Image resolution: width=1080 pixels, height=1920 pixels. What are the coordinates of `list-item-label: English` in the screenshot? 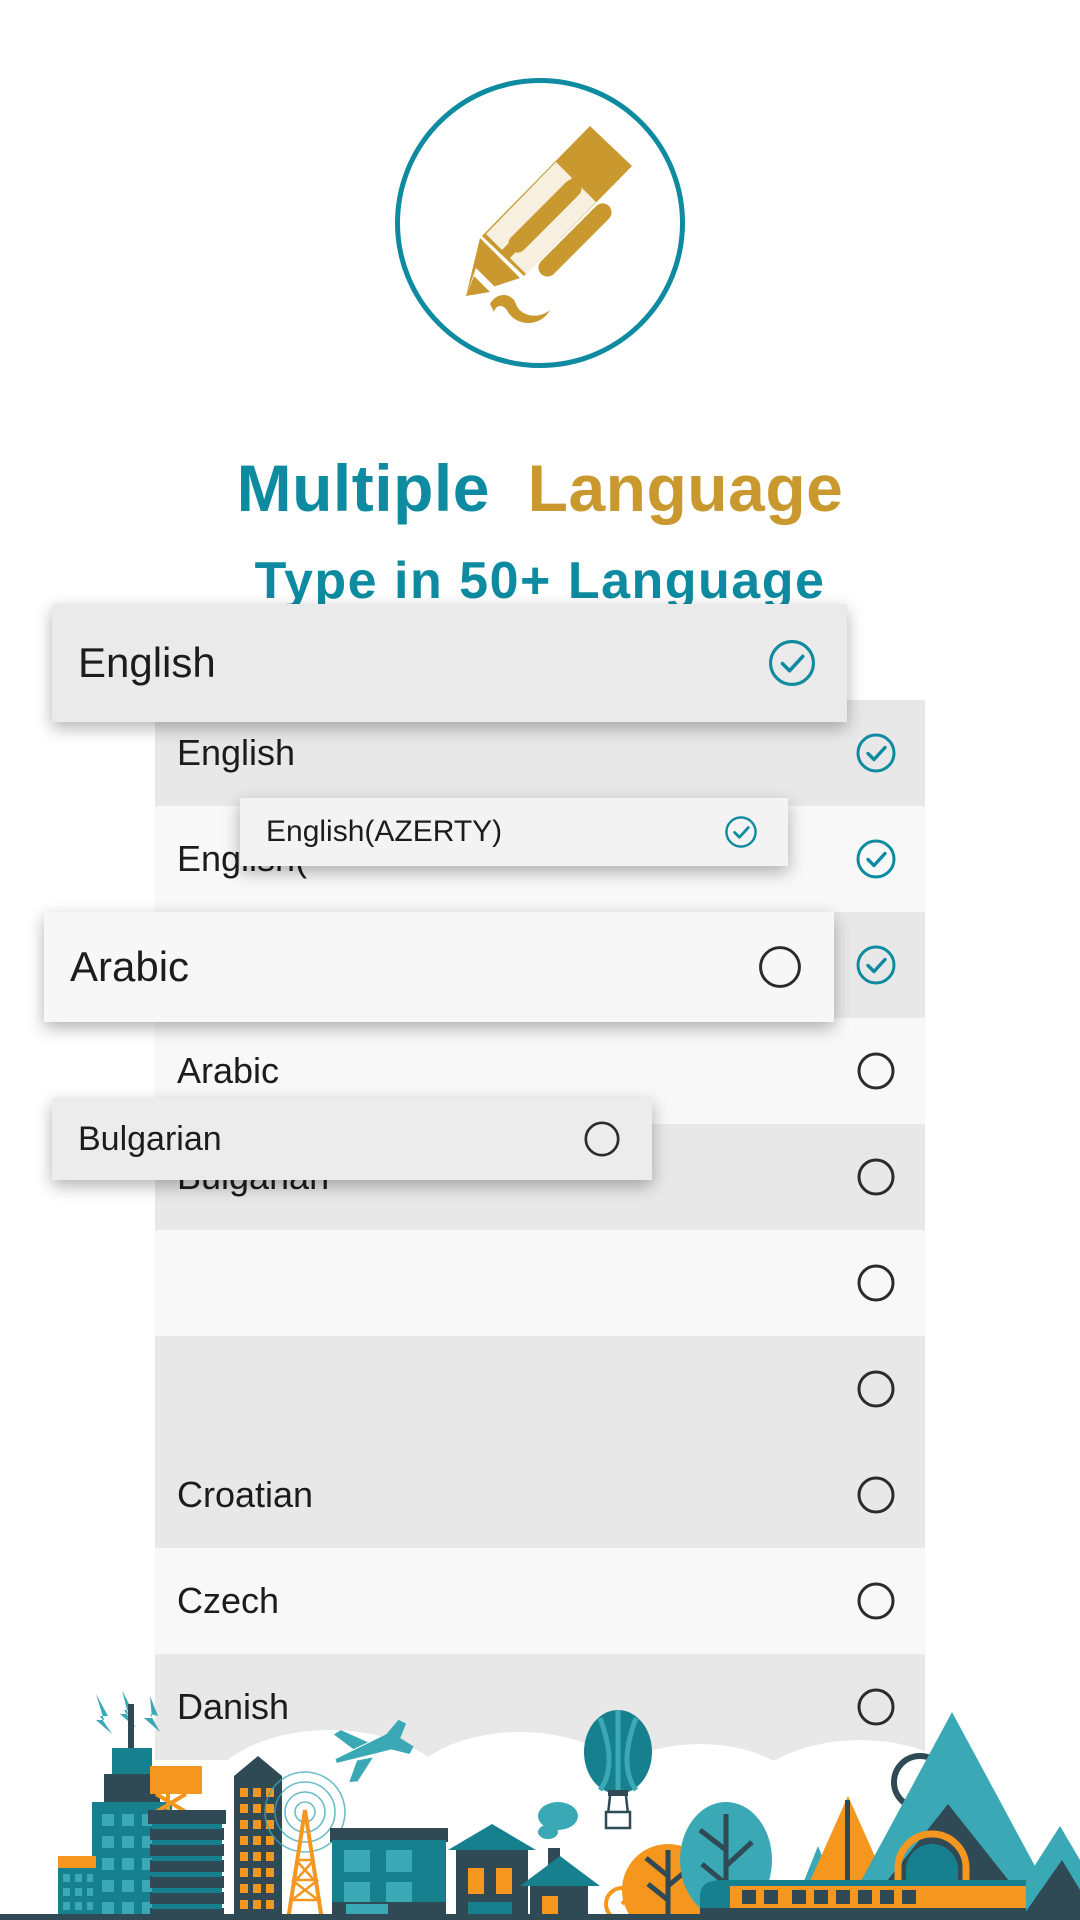 It's located at (236, 752).